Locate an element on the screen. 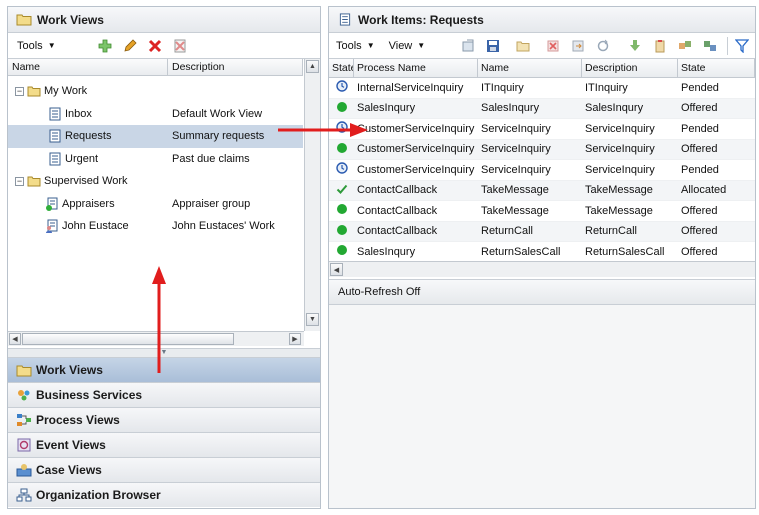 This screenshot has width=759, height=515. group-list-icon is located at coordinates (52, 204).